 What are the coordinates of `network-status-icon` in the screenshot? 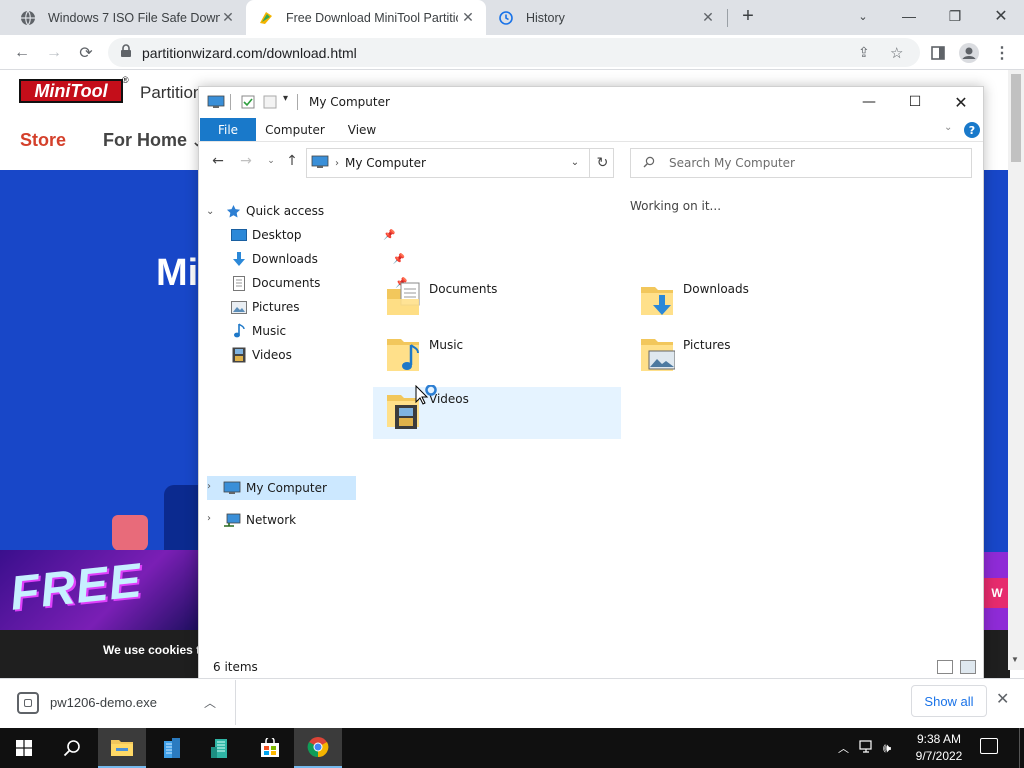 It's located at (867, 748).